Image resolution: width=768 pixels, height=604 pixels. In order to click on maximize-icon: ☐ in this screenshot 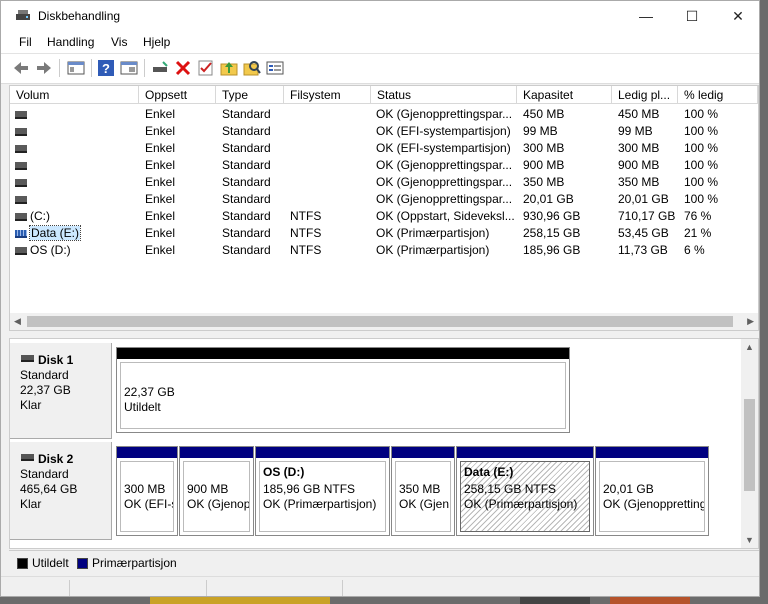, I will do `click(692, 16)`.